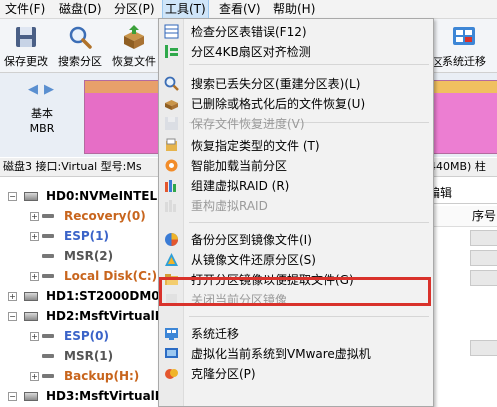 The height and width of the screenshot is (407, 497). I want to click on menu-item-label: 组建虚拟RAID (R), so click(240, 186).